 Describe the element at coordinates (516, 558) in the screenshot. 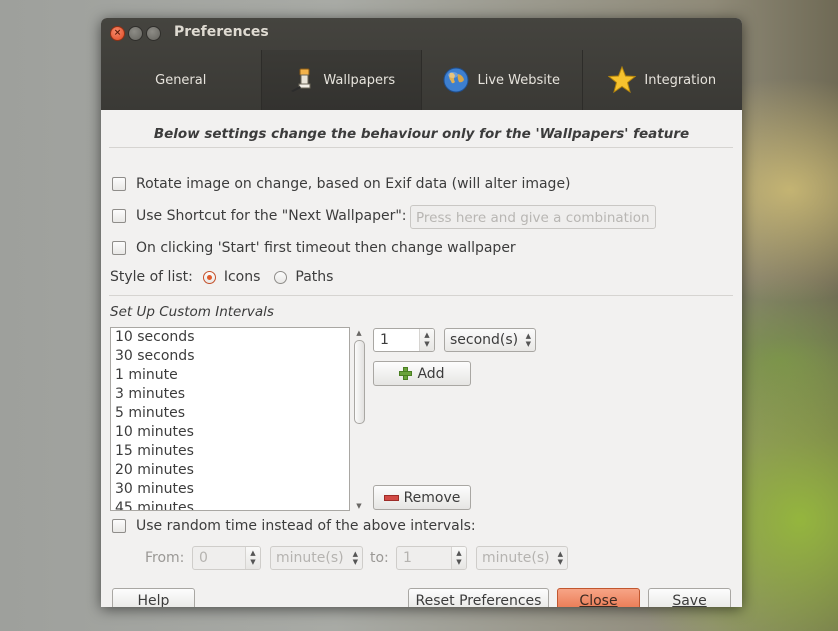

I see `to-unit-value: minute(s)` at that location.